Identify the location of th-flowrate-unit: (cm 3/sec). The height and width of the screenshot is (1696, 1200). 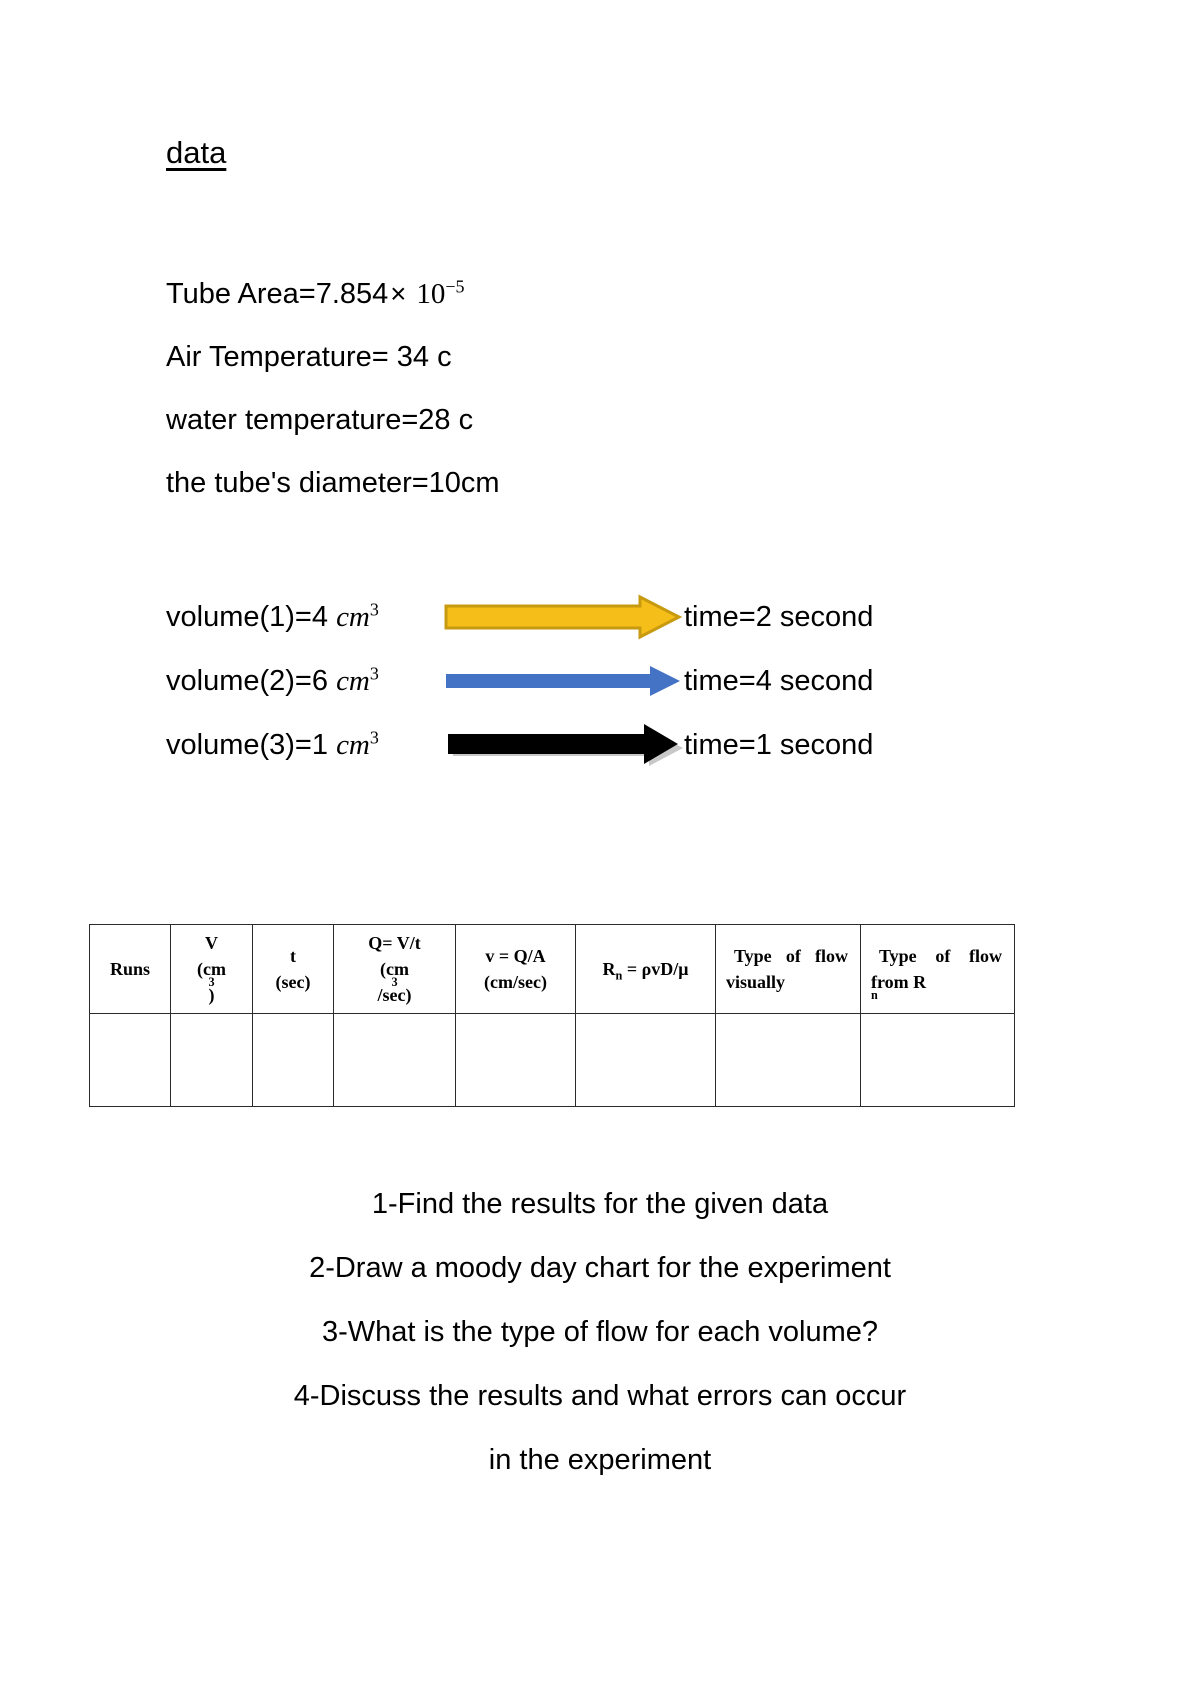
(394, 982).